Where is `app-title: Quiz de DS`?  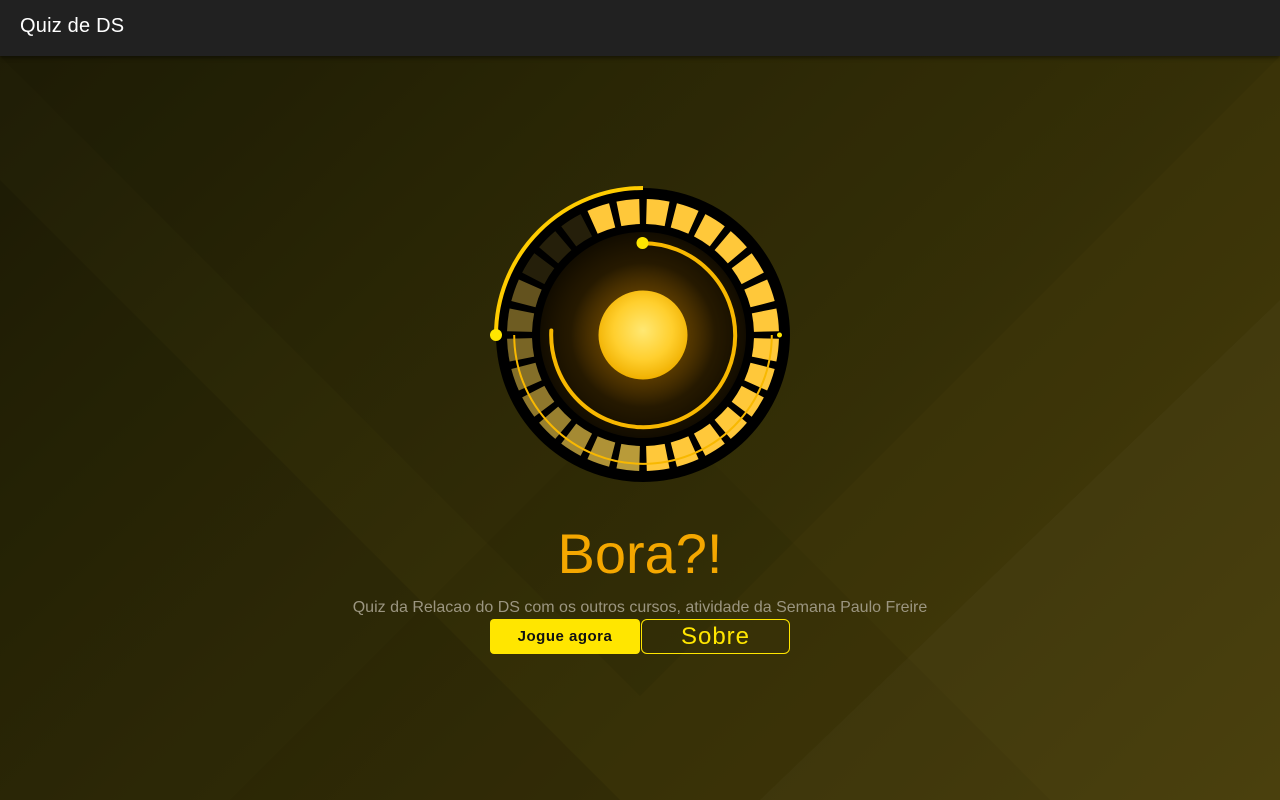 app-title: Quiz de DS is located at coordinates (72, 26).